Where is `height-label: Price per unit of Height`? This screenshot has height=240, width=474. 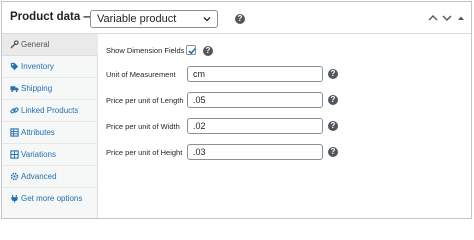 height-label: Price per unit of Height is located at coordinates (144, 152).